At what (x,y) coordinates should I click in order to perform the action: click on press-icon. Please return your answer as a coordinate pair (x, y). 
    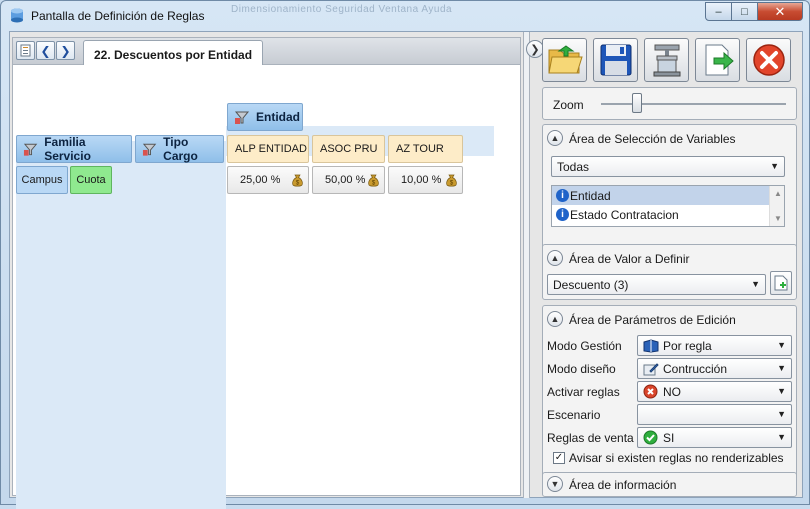
    Looking at the image, I should click on (666, 60).